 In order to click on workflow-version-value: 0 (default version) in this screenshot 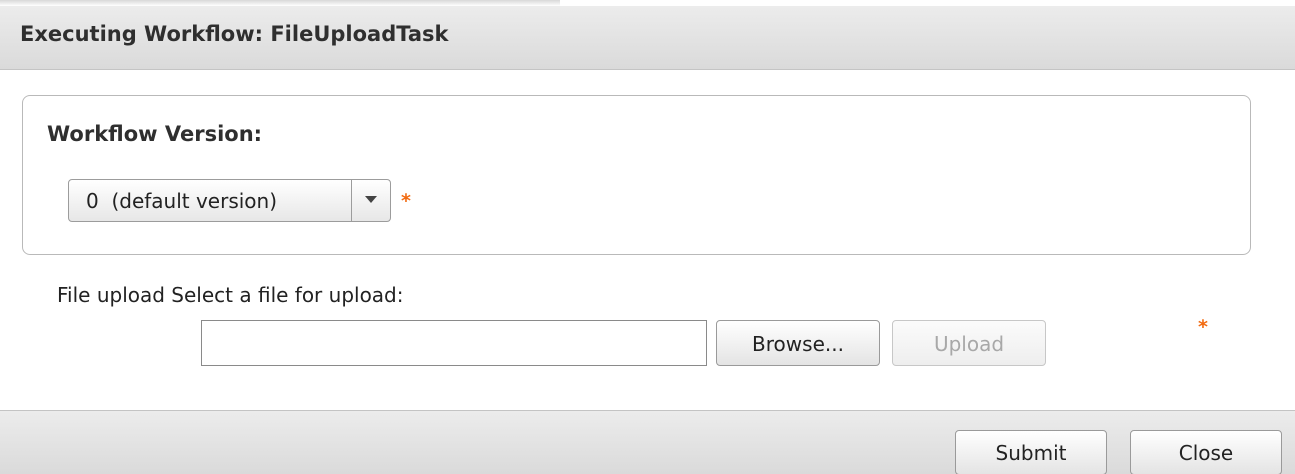, I will do `click(182, 201)`.